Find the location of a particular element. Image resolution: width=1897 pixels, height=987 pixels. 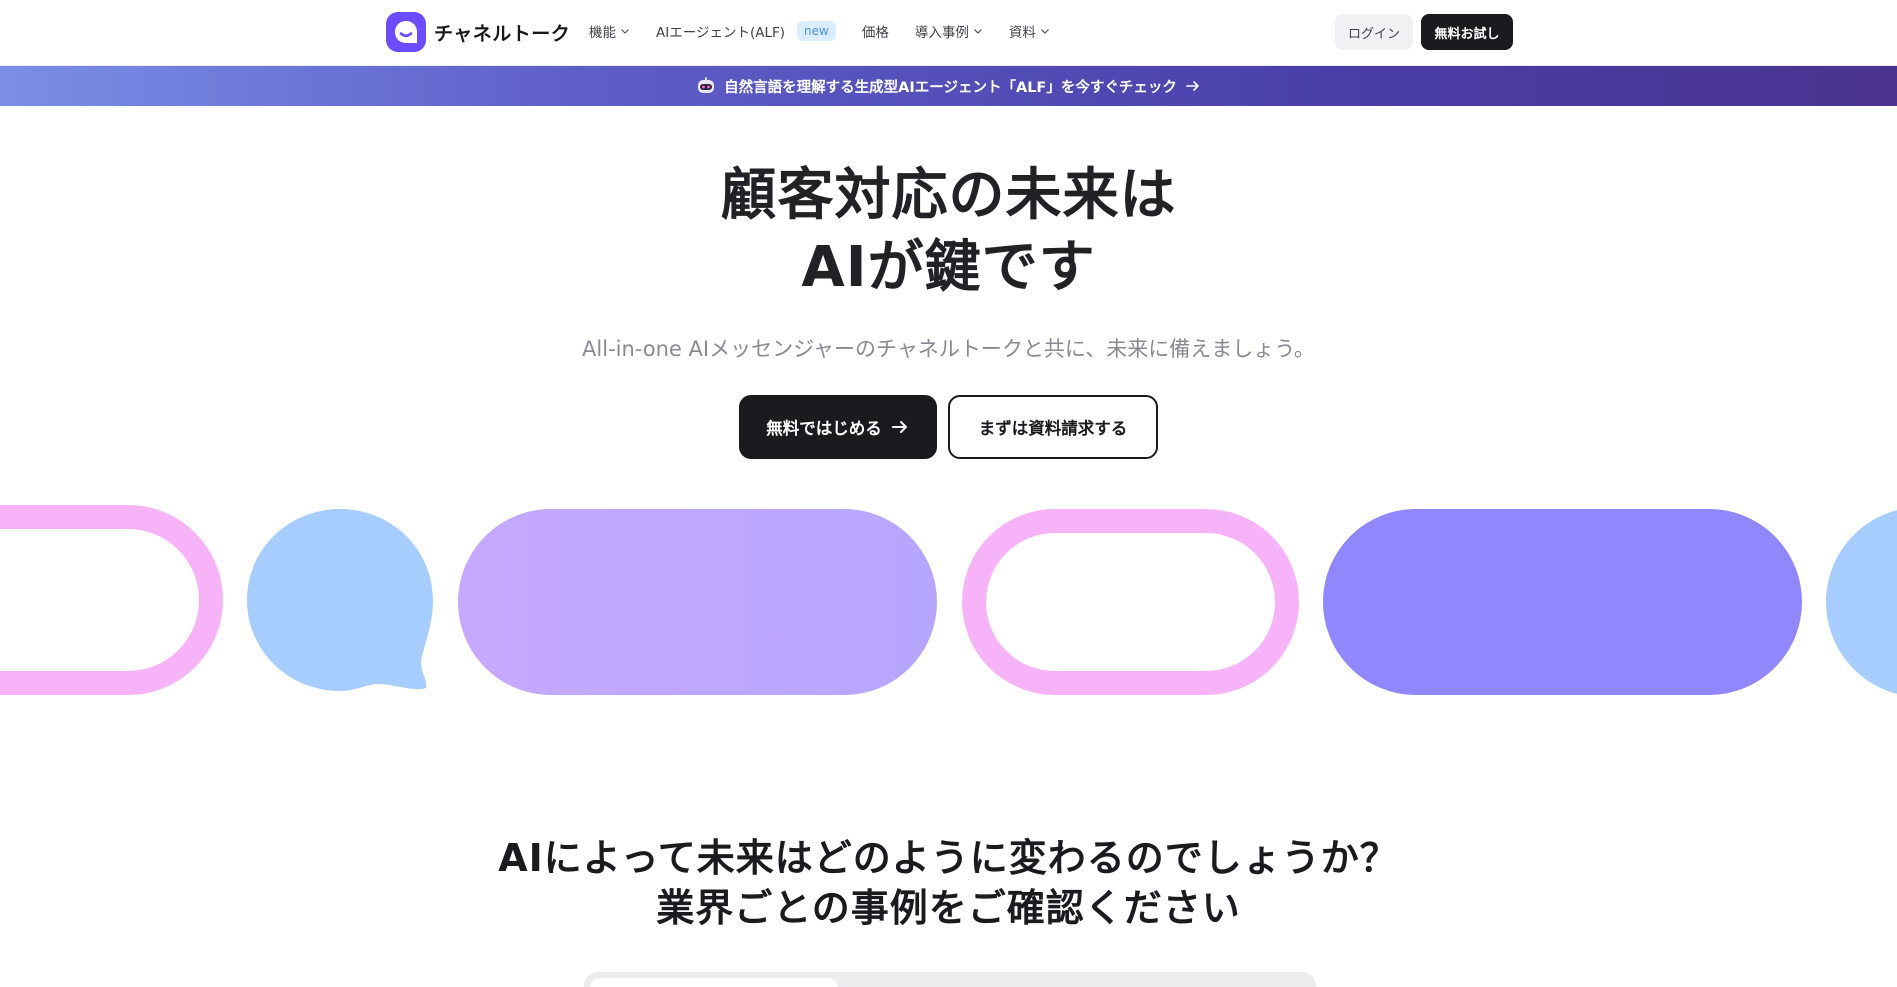

banner-text: 自然言語を理解する生成型AIエージェント「ALF」を今すぐチェック is located at coordinates (950, 87).